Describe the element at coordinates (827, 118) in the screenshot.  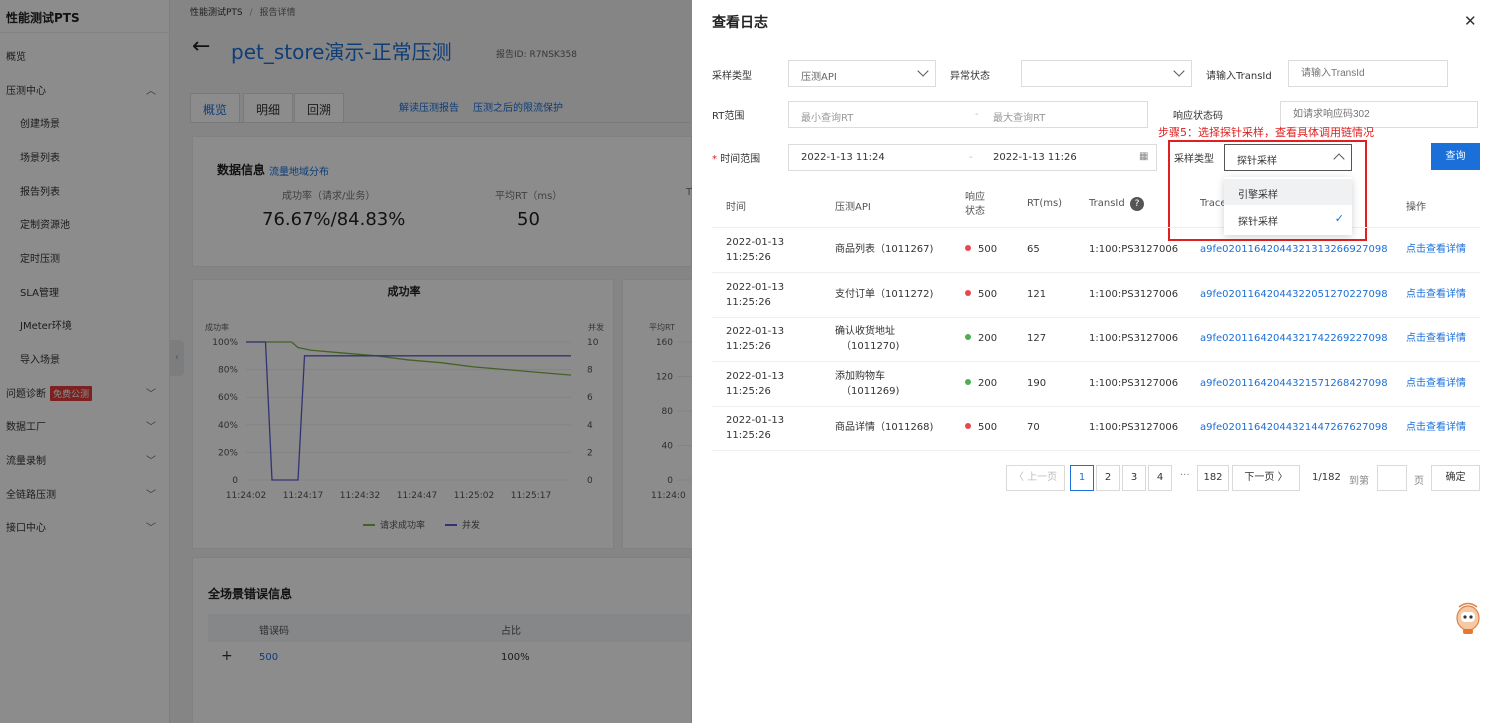
I see `rt-min-input: 最小查询RT` at that location.